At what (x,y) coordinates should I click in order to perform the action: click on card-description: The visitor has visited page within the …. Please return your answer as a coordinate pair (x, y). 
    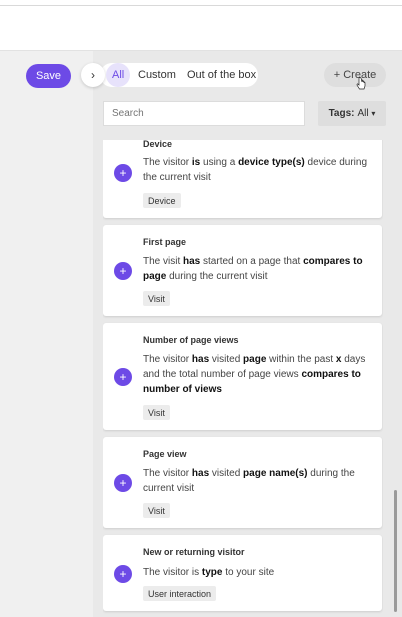
    Looking at the image, I should click on (254, 374).